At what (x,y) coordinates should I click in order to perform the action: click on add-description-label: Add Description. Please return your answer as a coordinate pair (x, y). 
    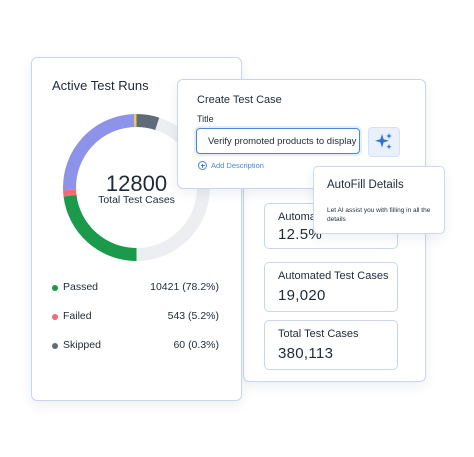
    Looking at the image, I should click on (237, 165).